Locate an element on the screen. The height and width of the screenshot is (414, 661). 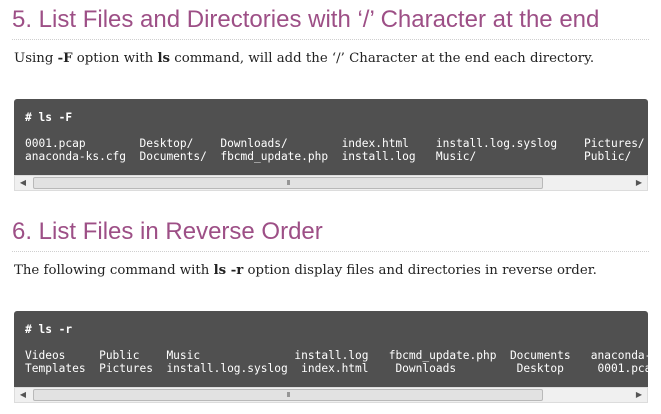
section-6-heading: 6. List Files in Reverse Order is located at coordinates (167, 231).